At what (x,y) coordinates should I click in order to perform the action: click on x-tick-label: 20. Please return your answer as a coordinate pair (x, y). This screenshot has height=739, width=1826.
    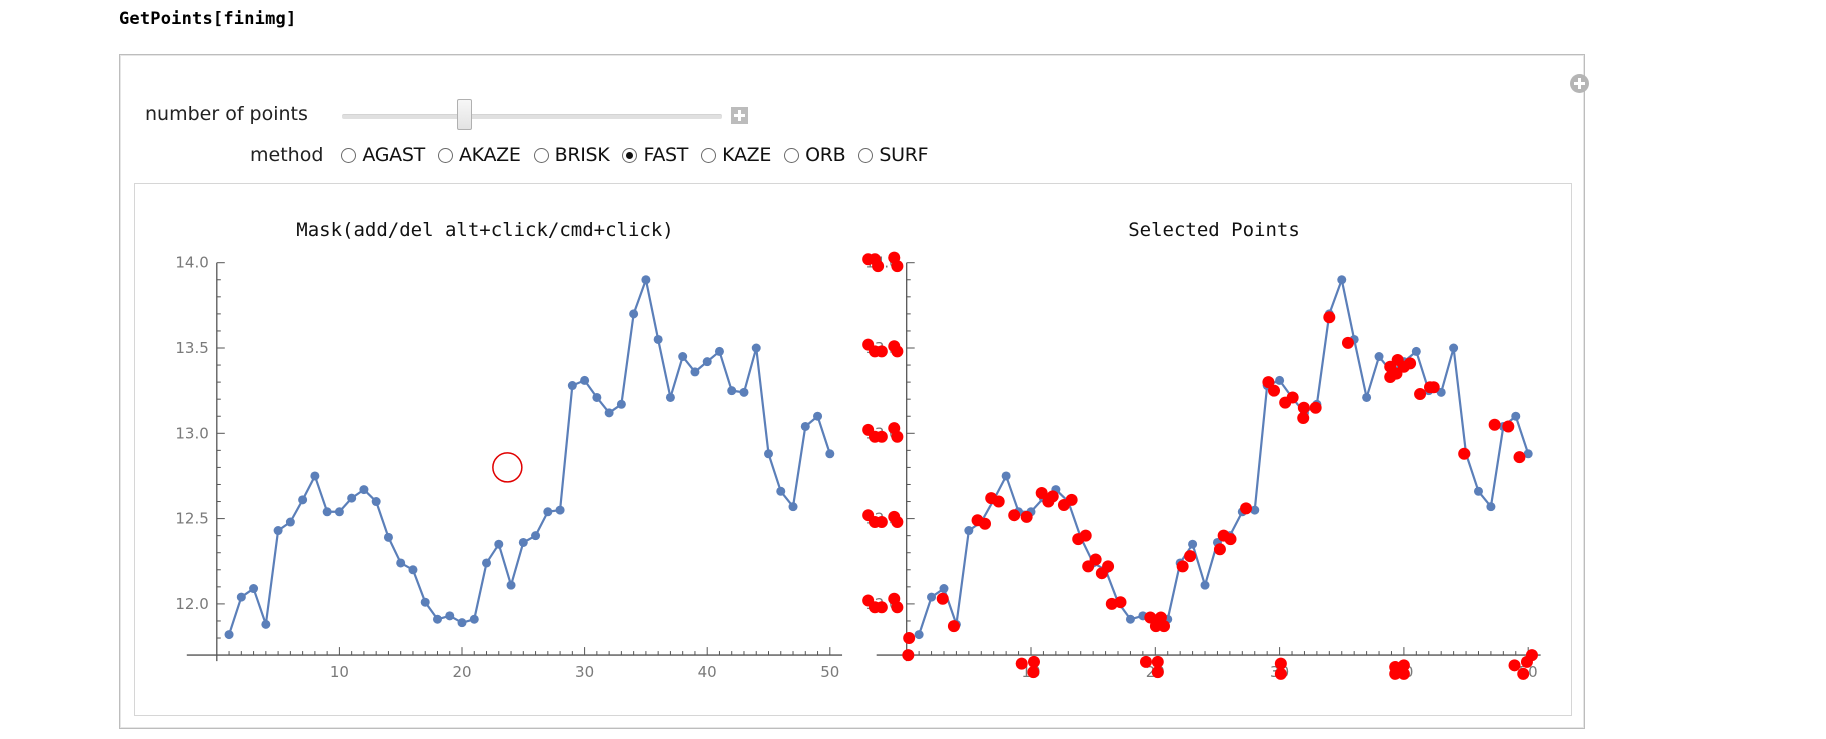
    Looking at the image, I should click on (461, 672).